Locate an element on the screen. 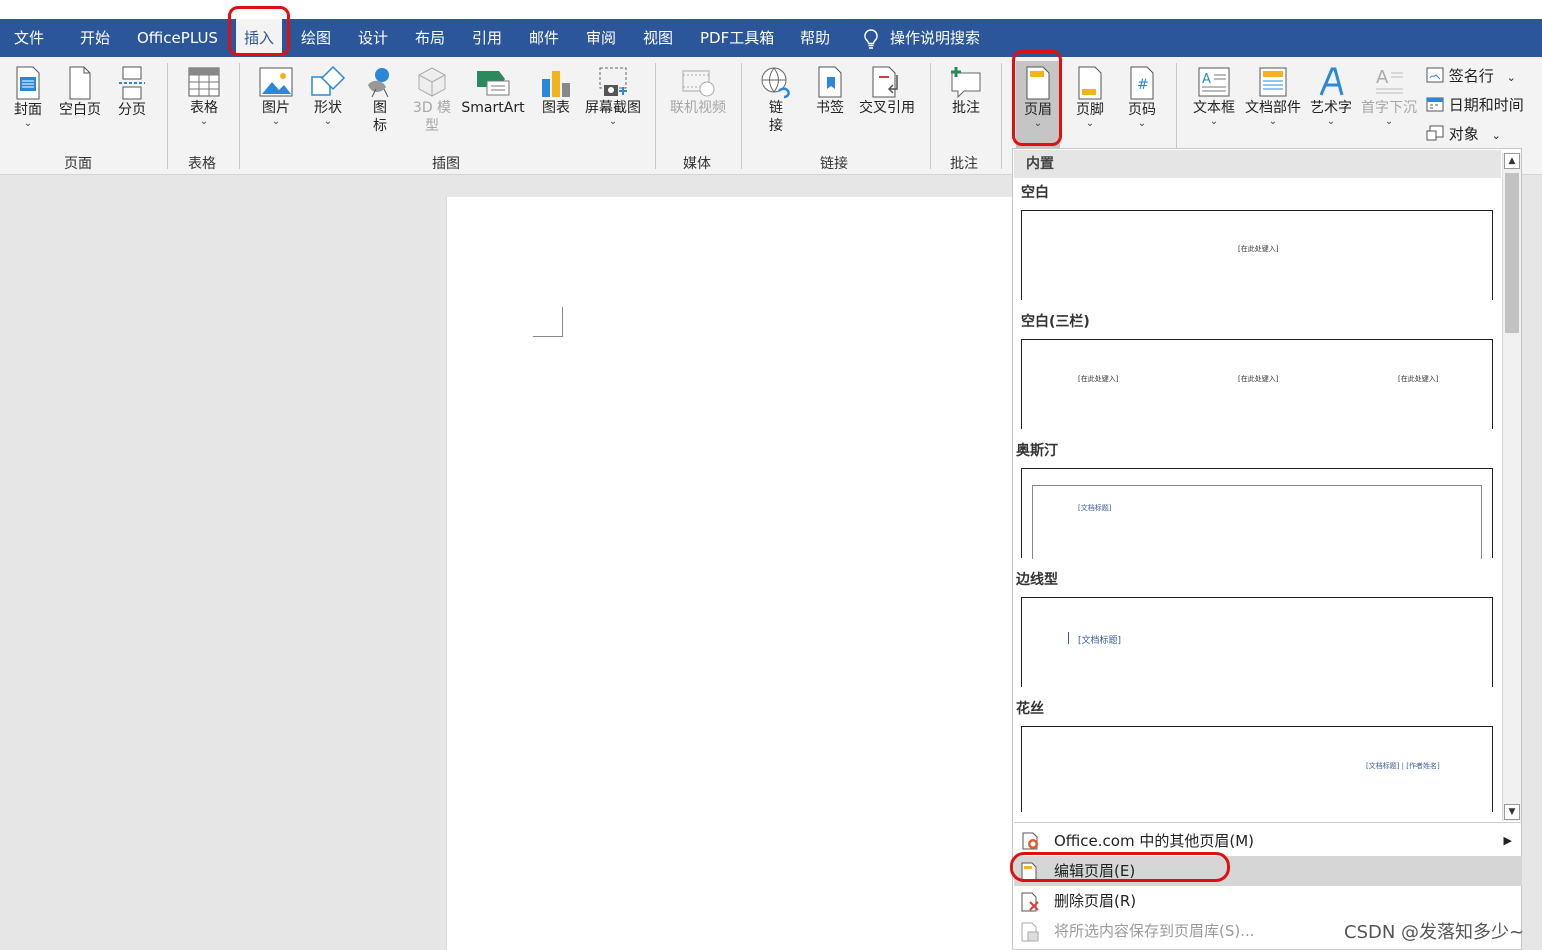 Image resolution: width=1542 pixels, height=950 pixels. save-to-gallery-icon is located at coordinates (1030, 932).